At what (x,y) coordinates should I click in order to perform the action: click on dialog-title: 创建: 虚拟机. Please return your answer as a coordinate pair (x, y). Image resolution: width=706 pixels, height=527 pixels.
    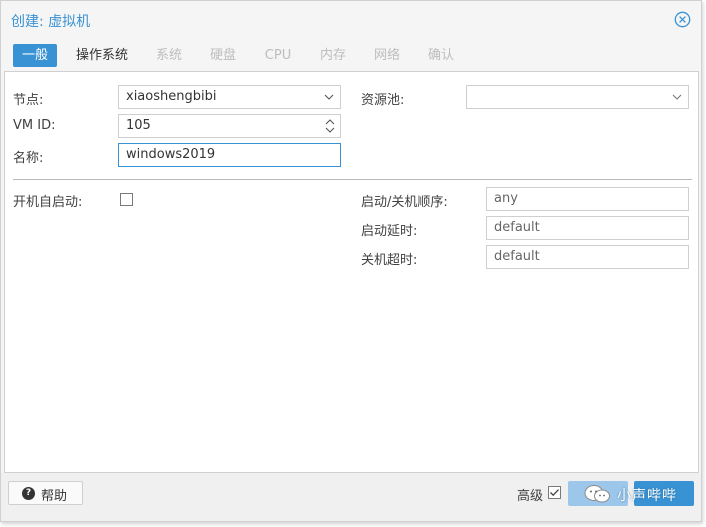
    Looking at the image, I should click on (51, 22).